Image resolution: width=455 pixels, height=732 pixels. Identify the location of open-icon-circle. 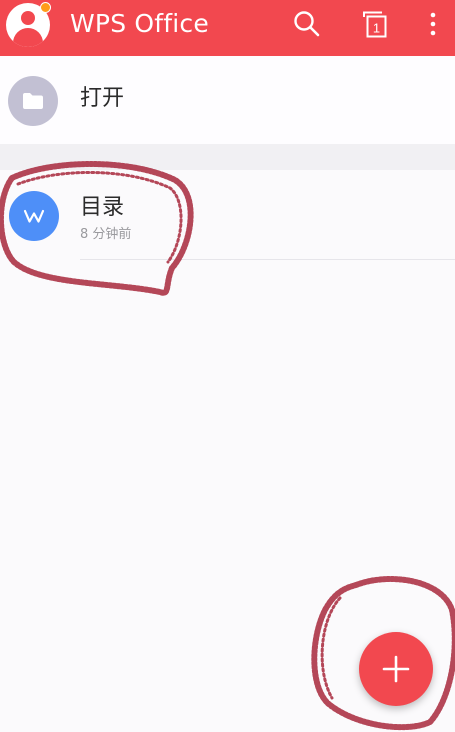
(33, 101).